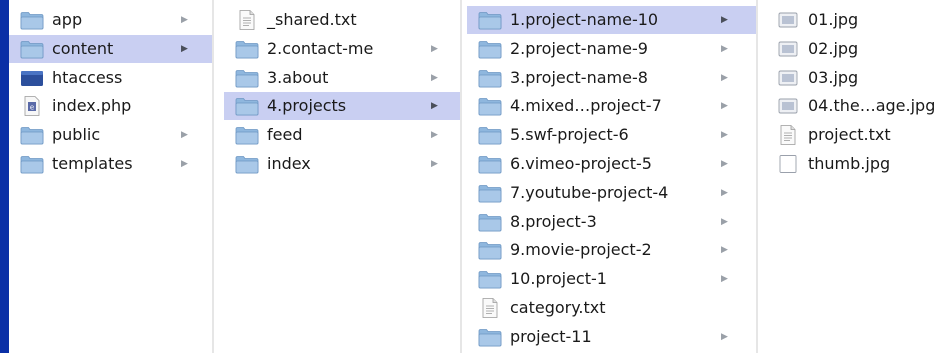  Describe the element at coordinates (92, 163) in the screenshot. I see `item-label: templates` at that location.